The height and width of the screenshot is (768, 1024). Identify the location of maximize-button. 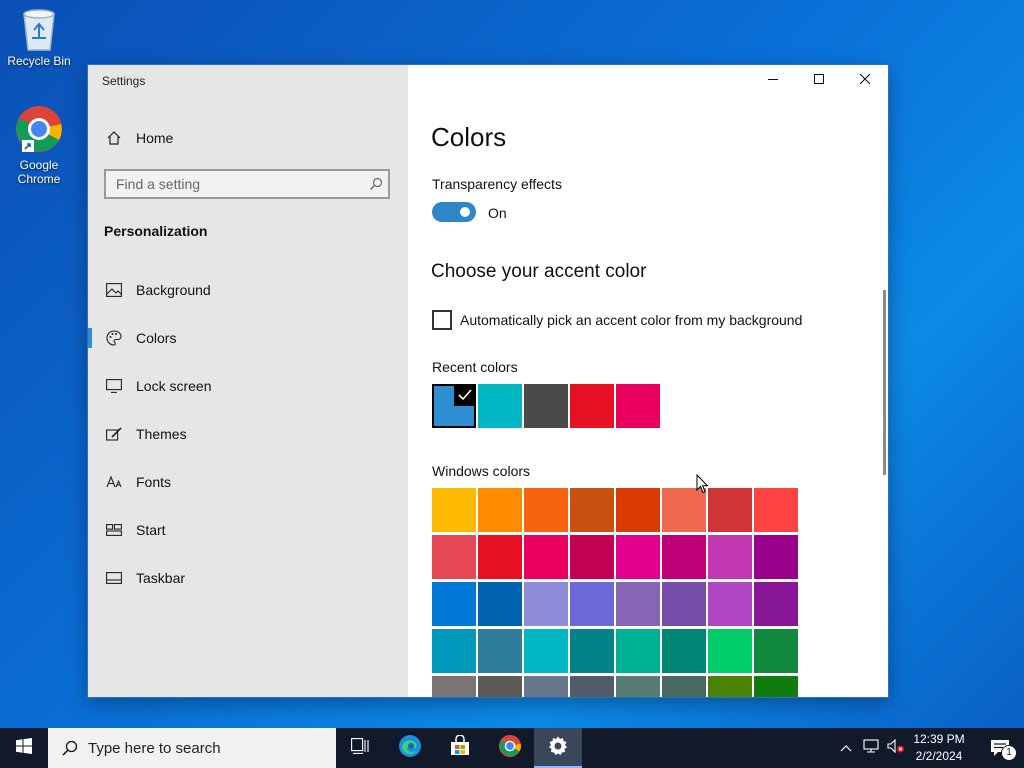
(819, 81).